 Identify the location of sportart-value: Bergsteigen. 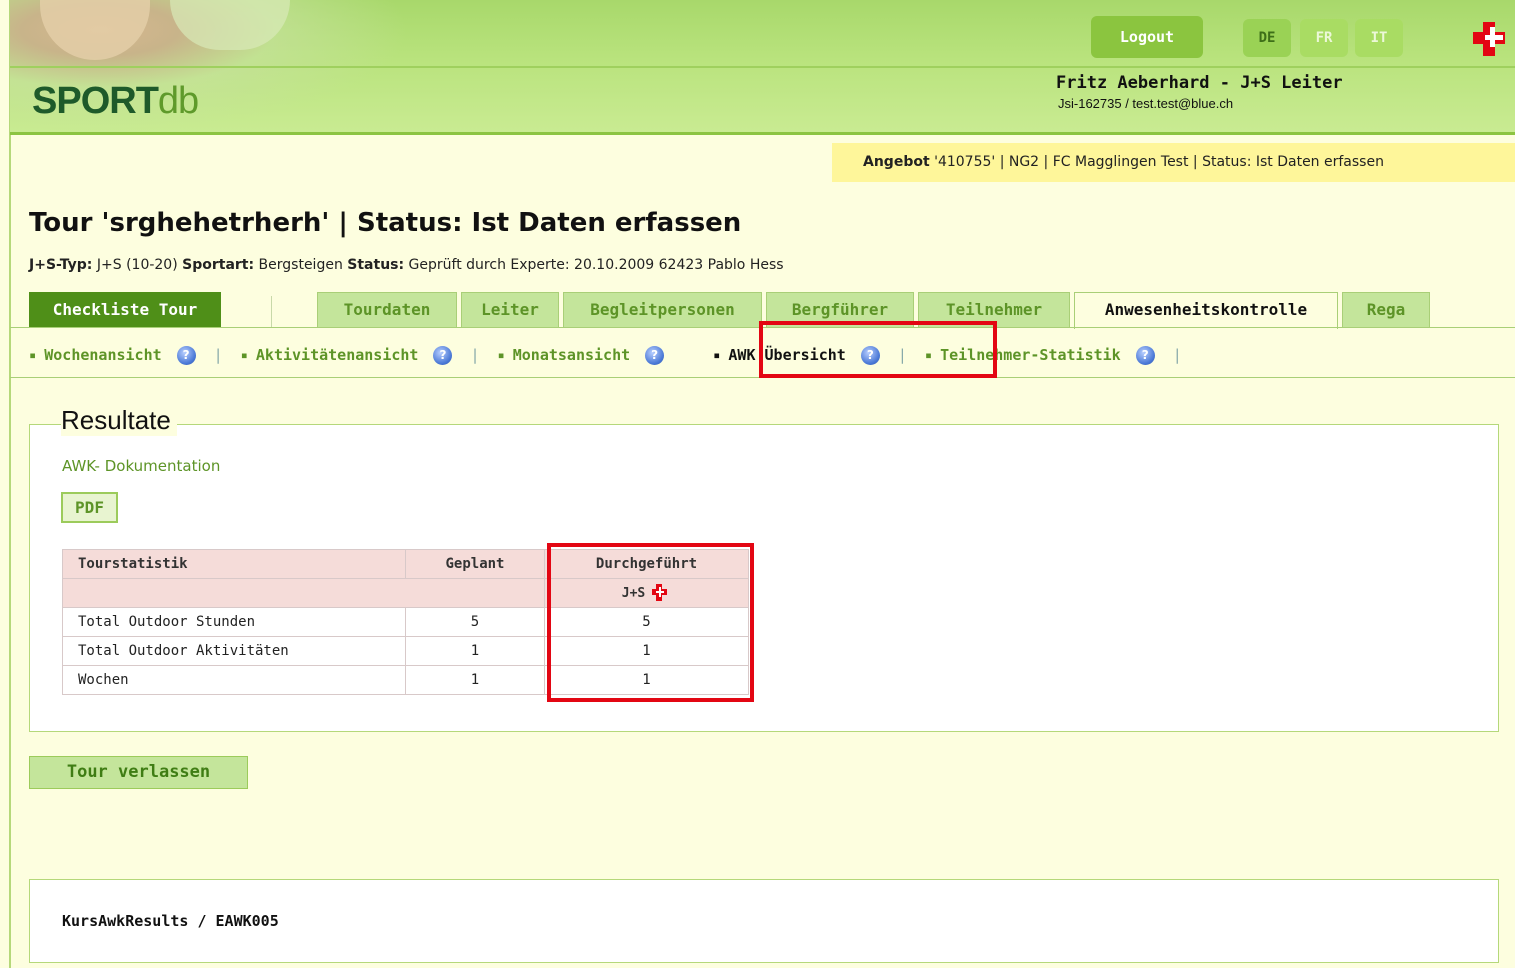
(301, 265).